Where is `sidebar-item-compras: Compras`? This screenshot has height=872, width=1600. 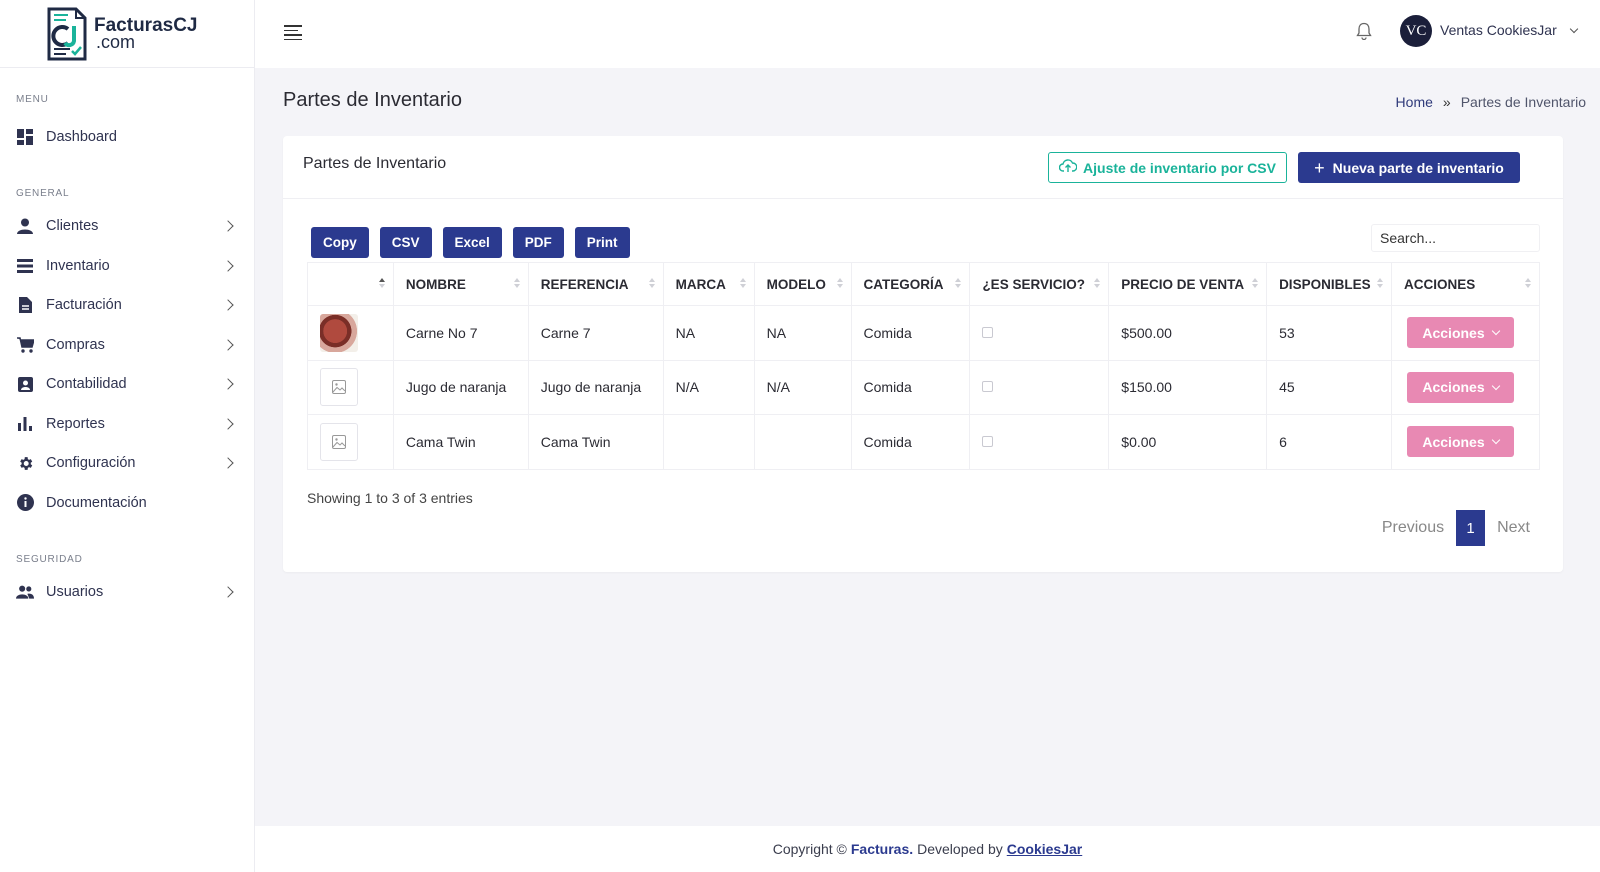 sidebar-item-compras: Compras is located at coordinates (127, 345).